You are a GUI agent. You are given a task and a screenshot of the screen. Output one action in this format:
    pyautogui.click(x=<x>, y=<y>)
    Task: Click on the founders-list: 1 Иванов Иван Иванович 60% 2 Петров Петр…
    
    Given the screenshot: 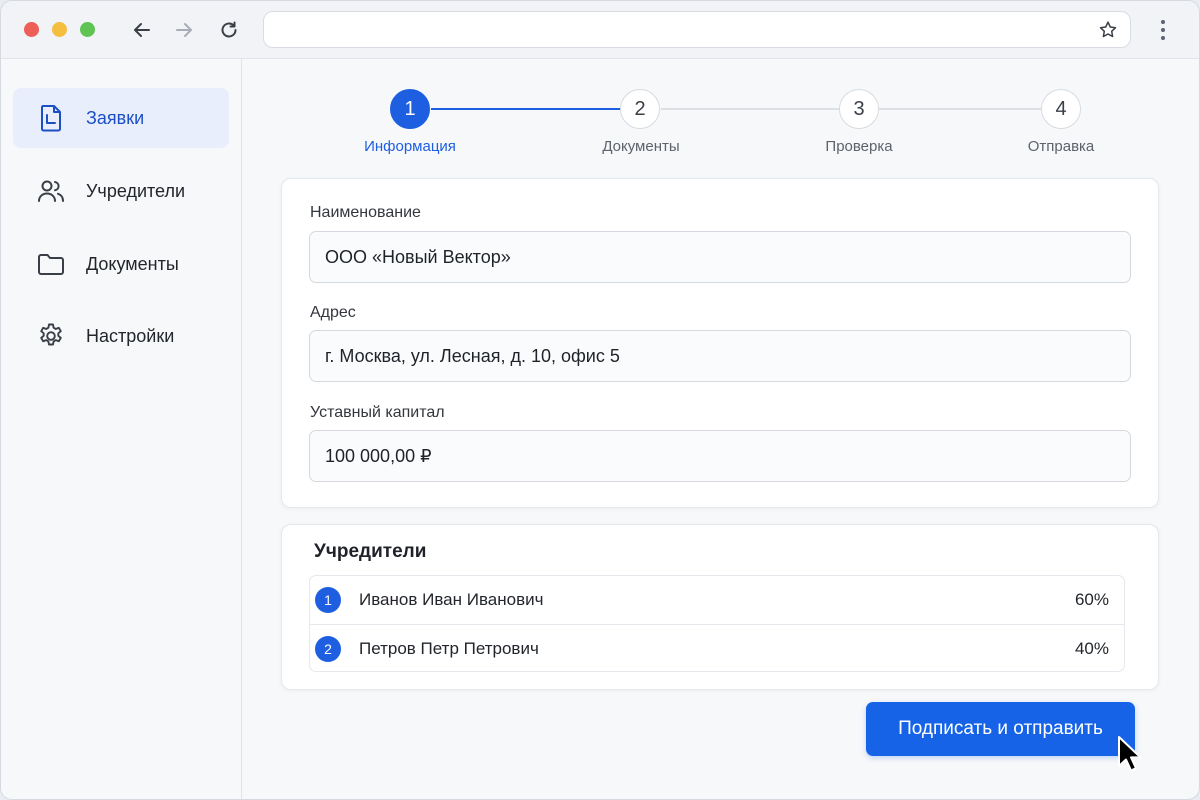 What is the action you would take?
    pyautogui.click(x=717, y=623)
    